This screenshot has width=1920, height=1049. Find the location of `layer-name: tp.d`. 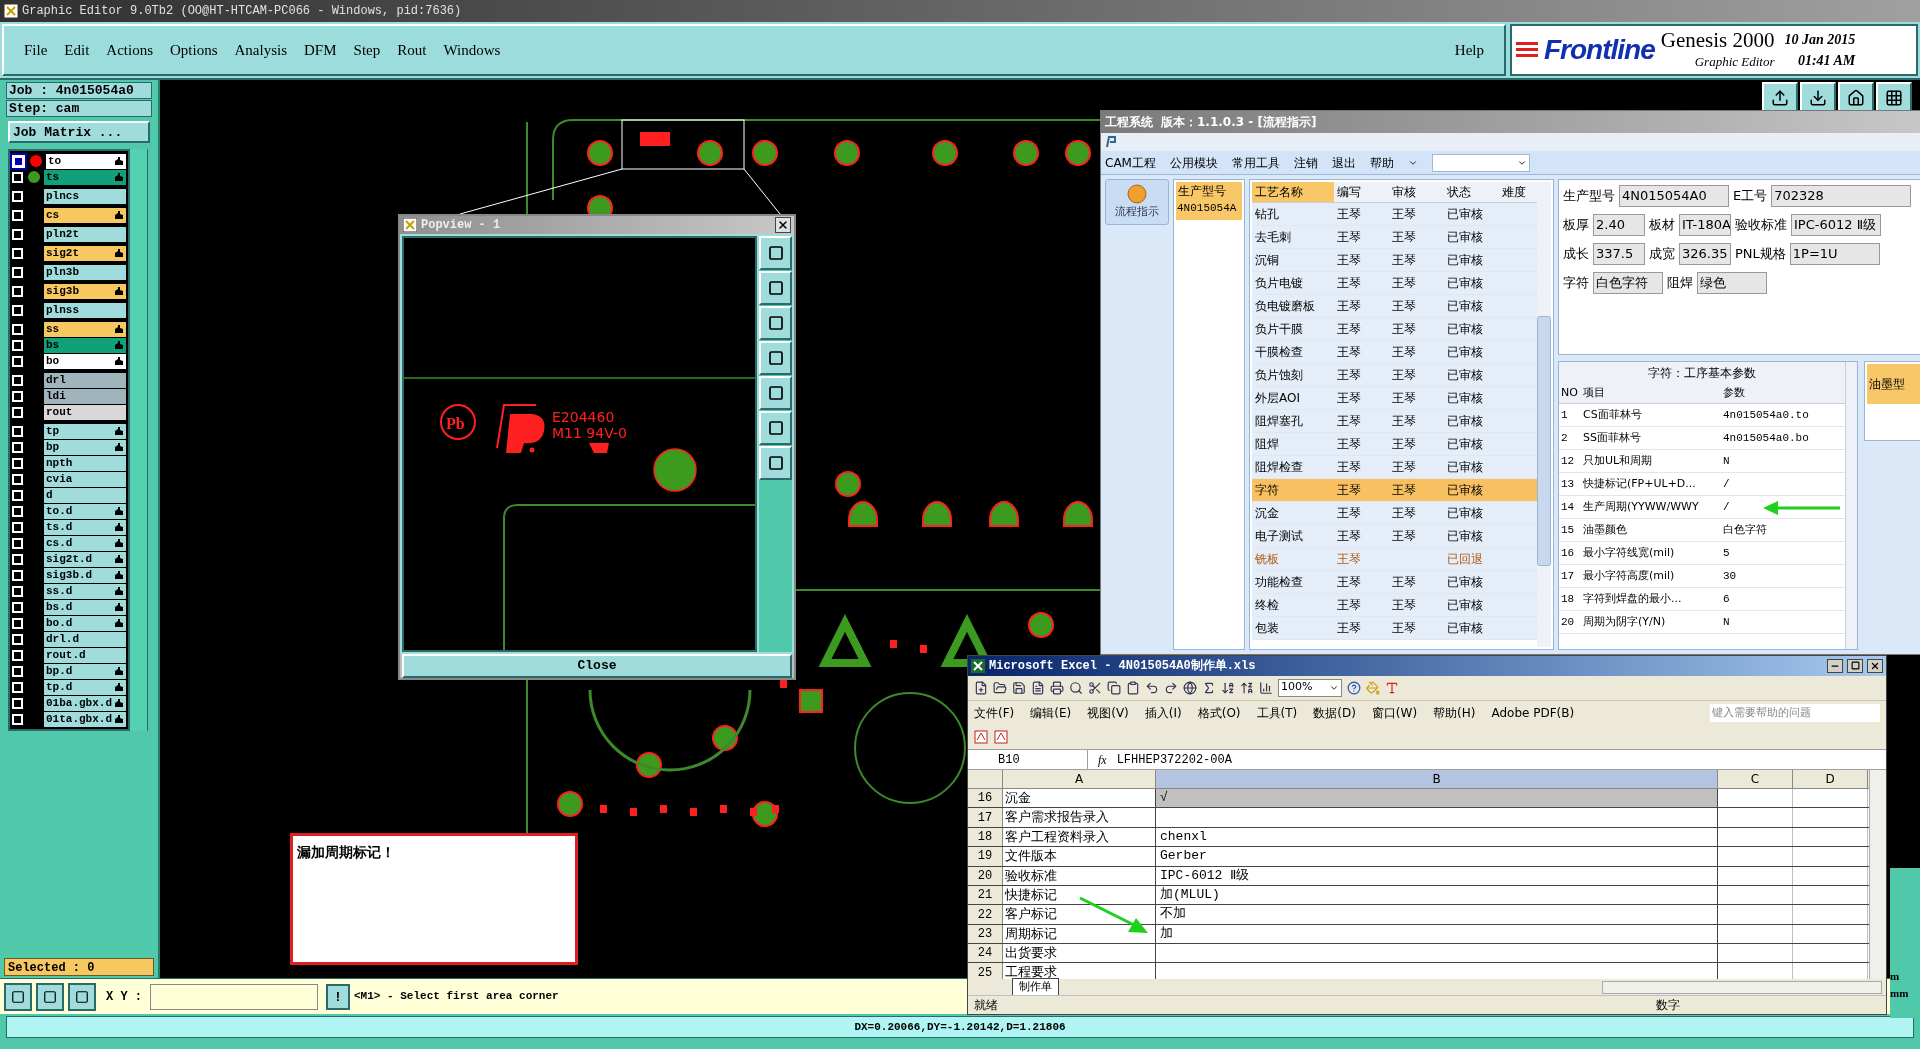

layer-name: tp.d is located at coordinates (85, 687).